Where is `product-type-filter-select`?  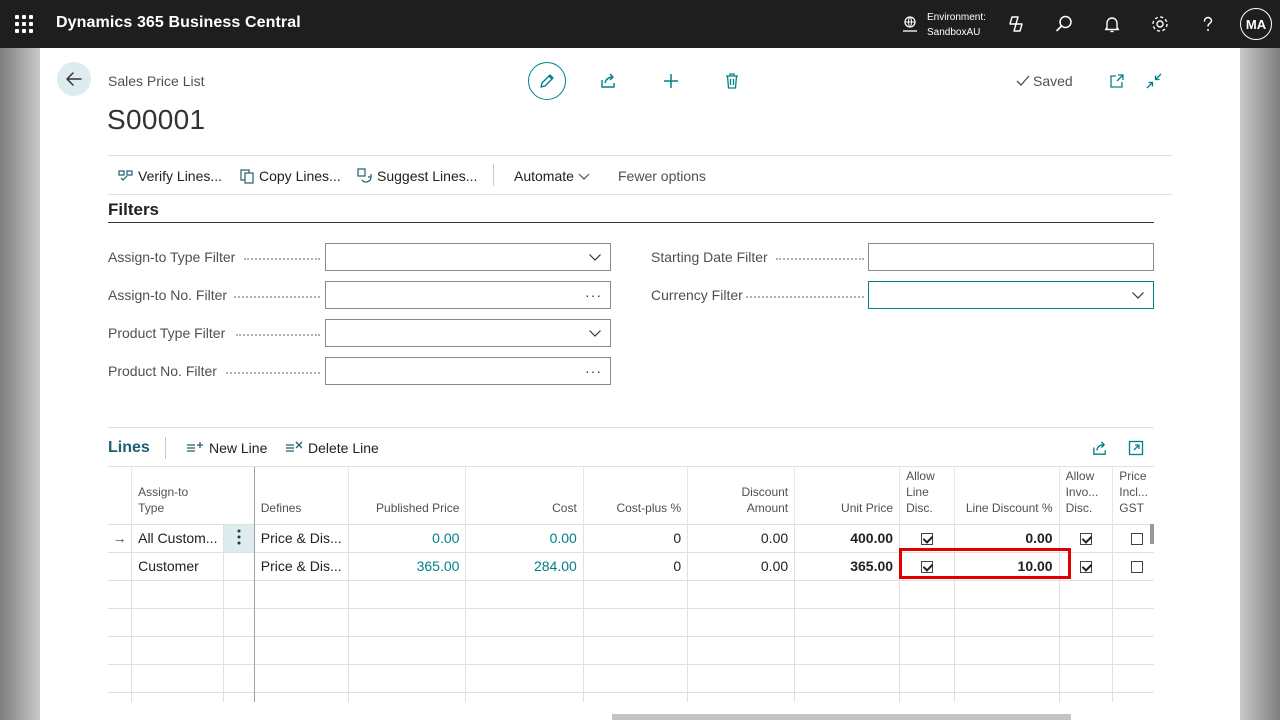 product-type-filter-select is located at coordinates (468, 333).